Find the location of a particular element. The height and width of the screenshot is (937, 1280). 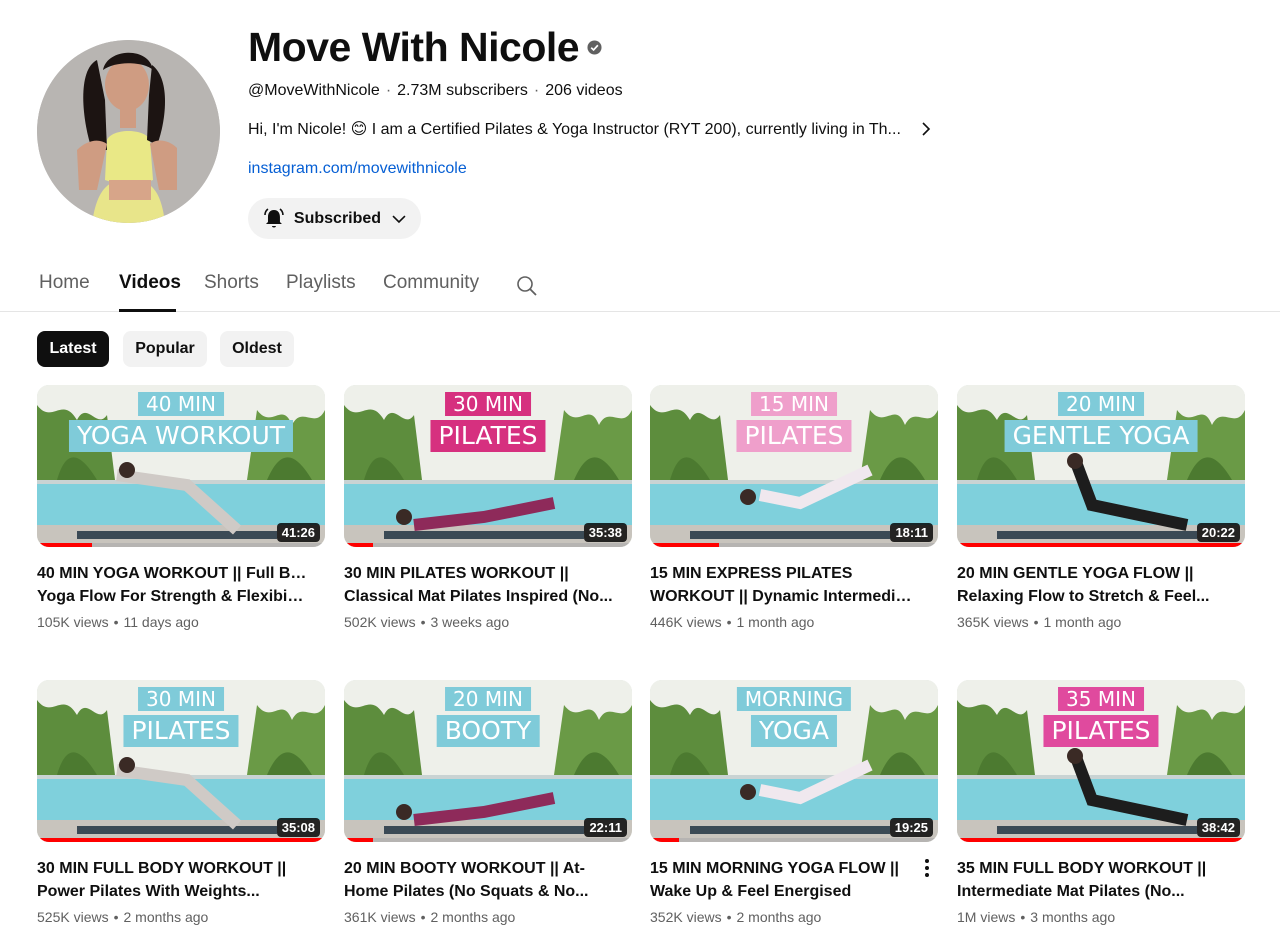

video-thumbnail: 30 MIN PILATES 35:38 is located at coordinates (488, 466).